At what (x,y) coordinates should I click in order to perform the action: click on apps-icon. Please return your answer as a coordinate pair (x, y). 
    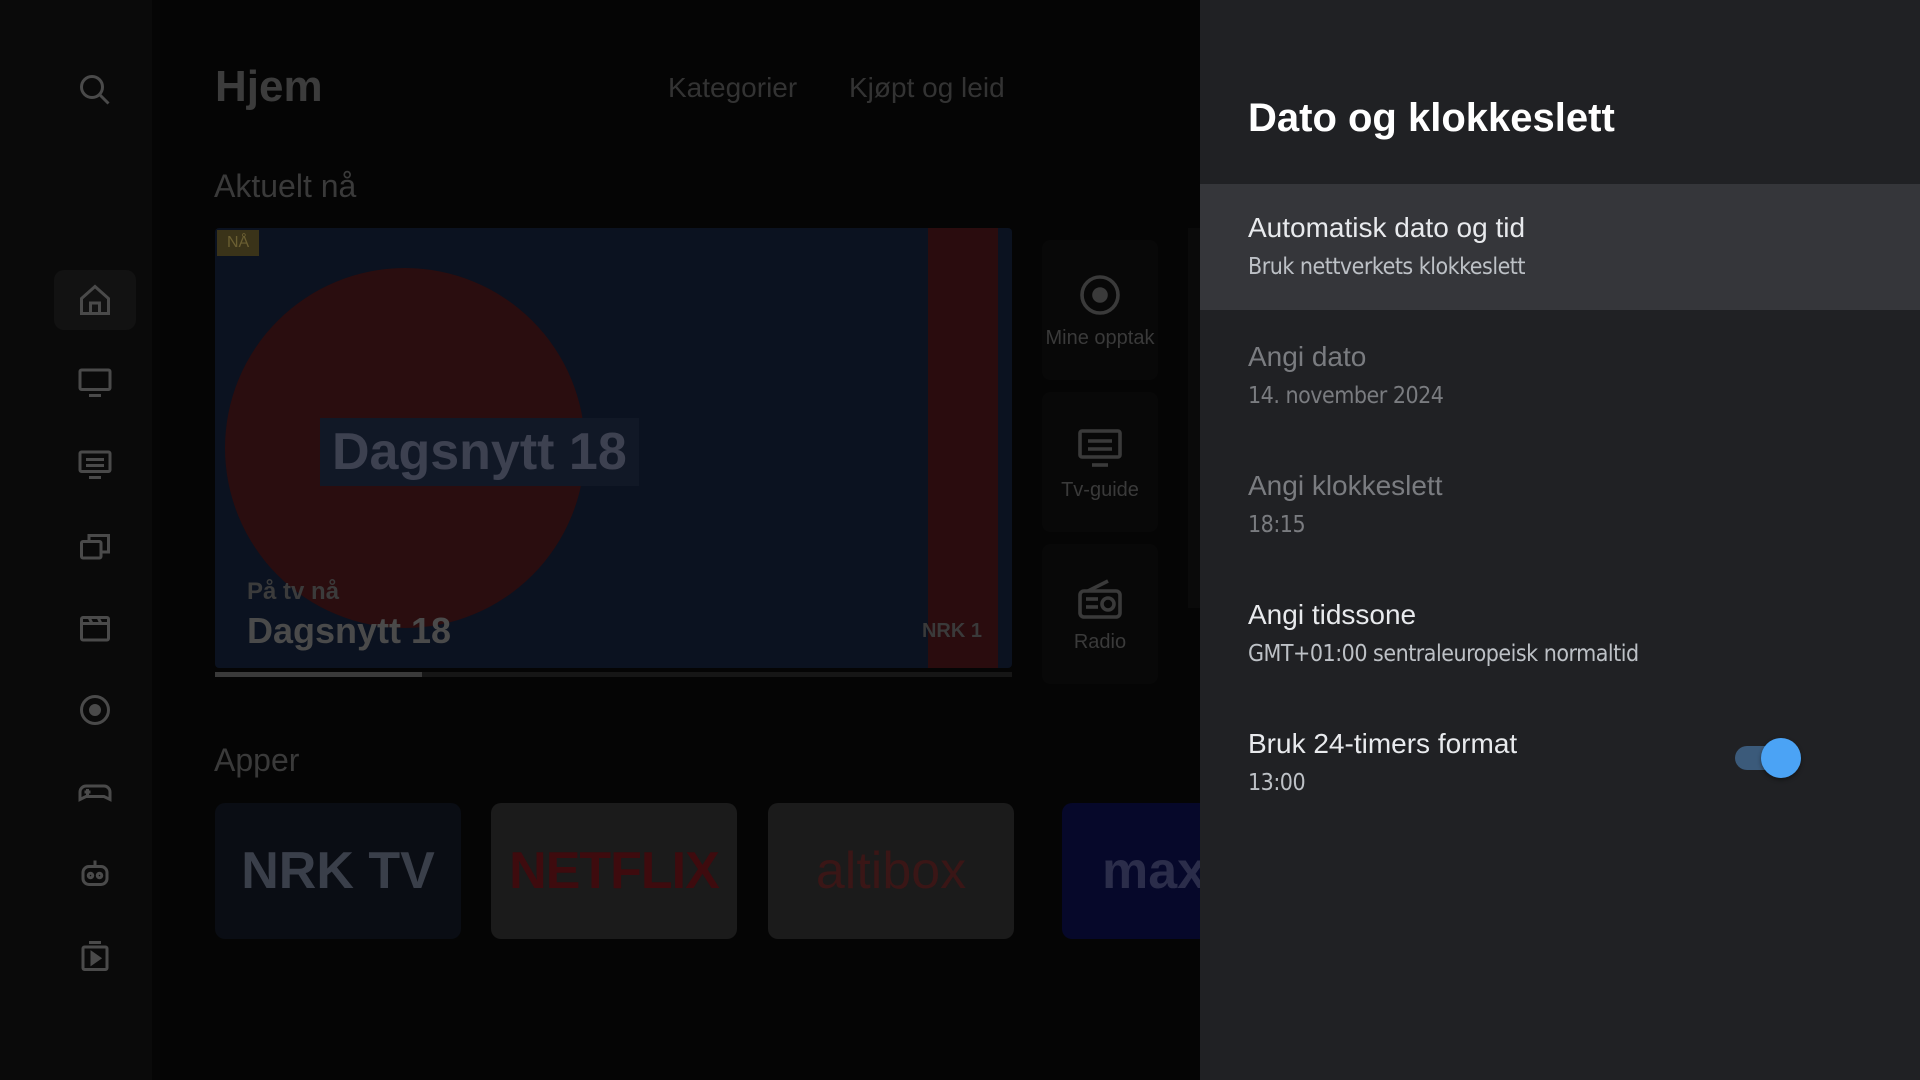
    Looking at the image, I should click on (95, 956).